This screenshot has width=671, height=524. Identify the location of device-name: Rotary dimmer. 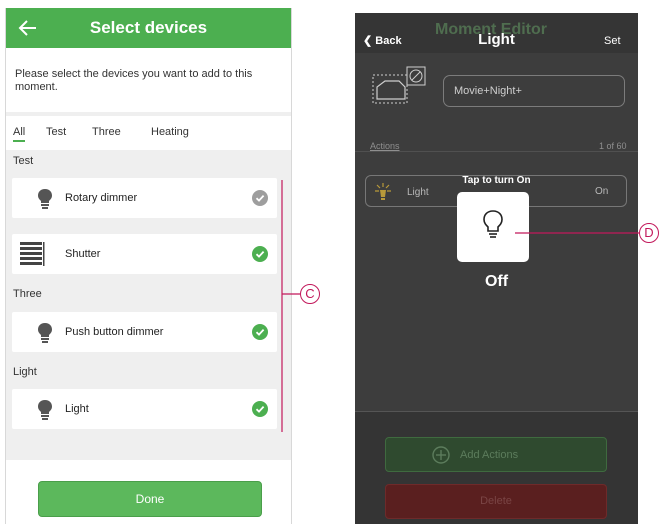
(101, 198).